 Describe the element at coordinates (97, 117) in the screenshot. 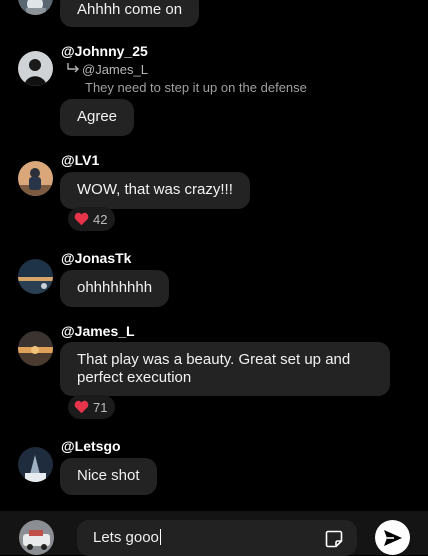

I see `message-bubble: Agree` at that location.